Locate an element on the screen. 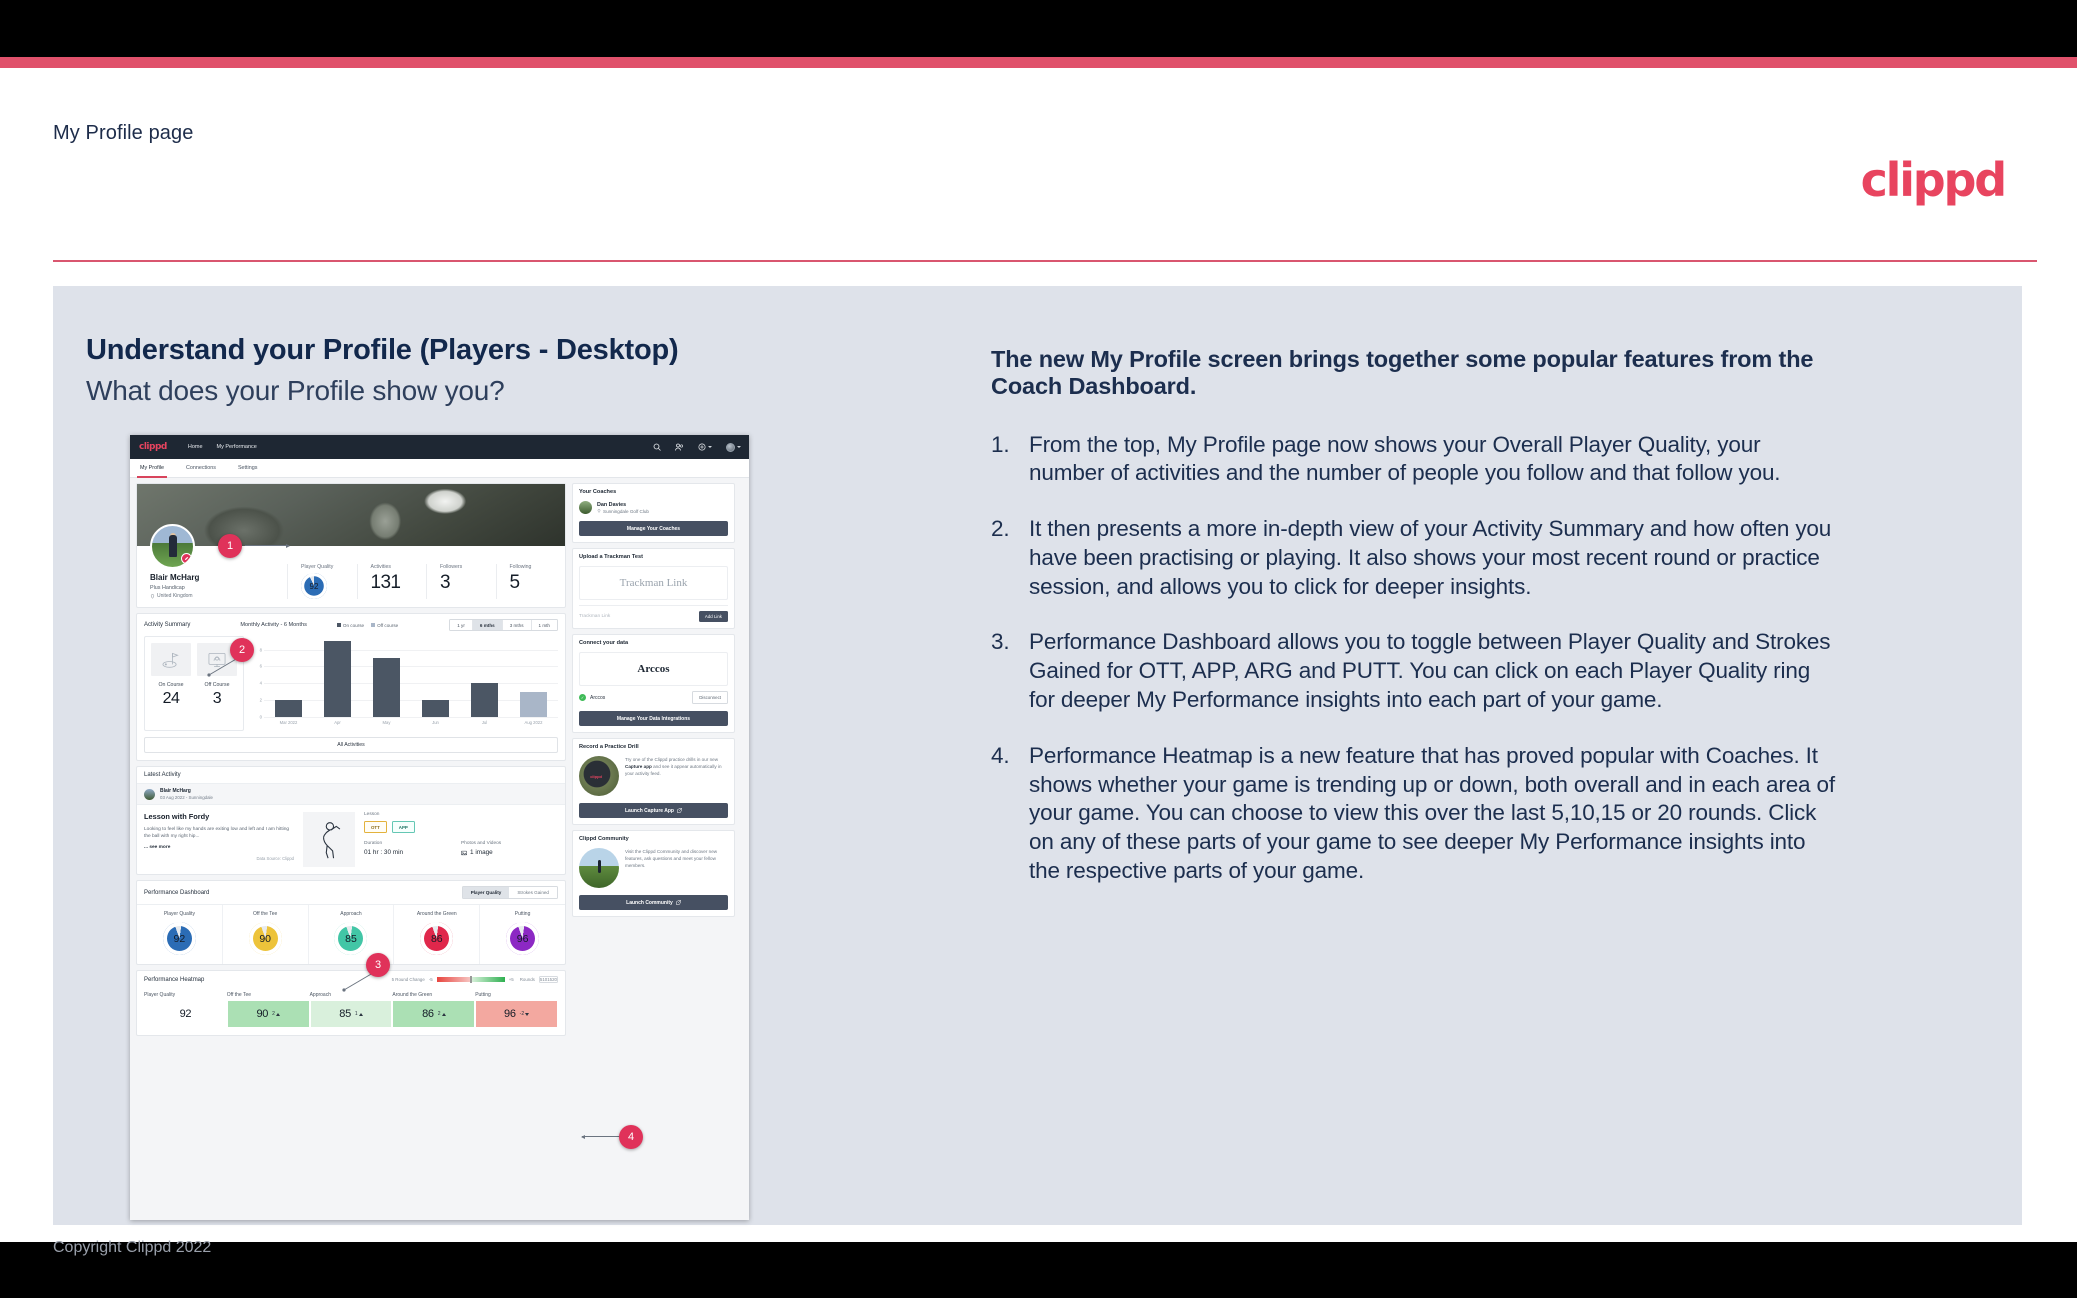  people-icon is located at coordinates (679, 447).